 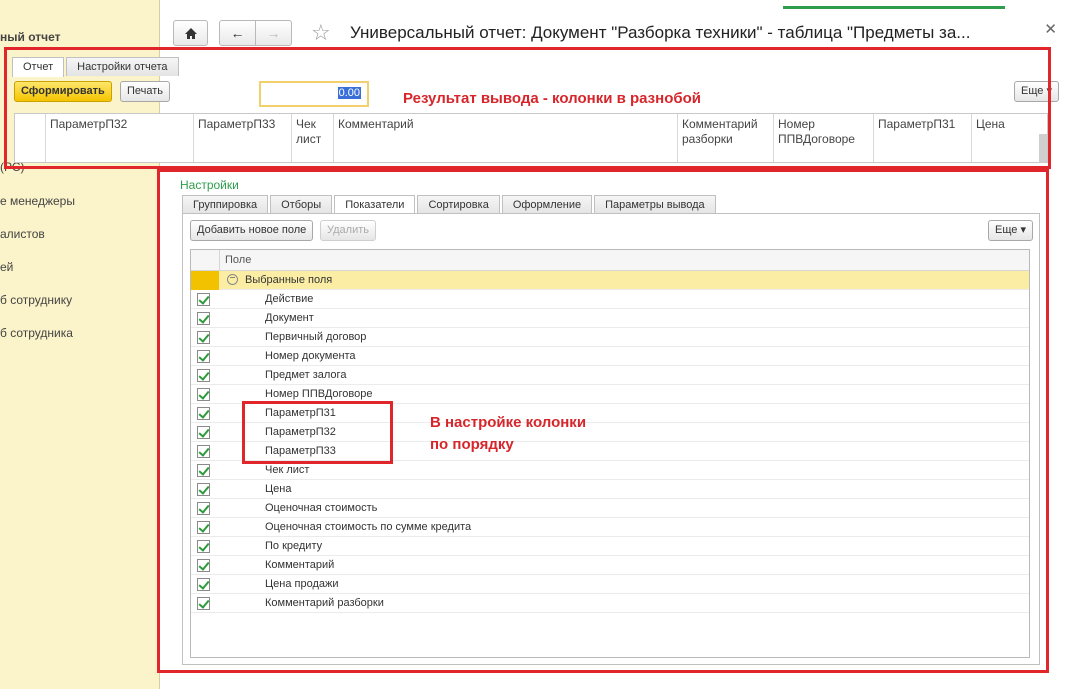 What do you see at coordinates (1050, 29) in the screenshot?
I see `close-icon: ✕` at bounding box center [1050, 29].